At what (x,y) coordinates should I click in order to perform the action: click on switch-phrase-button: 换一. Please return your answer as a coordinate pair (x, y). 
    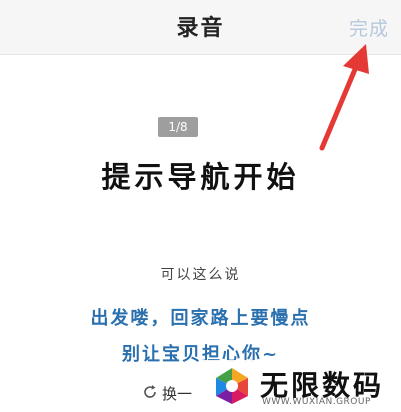
    Looking at the image, I should click on (167, 394).